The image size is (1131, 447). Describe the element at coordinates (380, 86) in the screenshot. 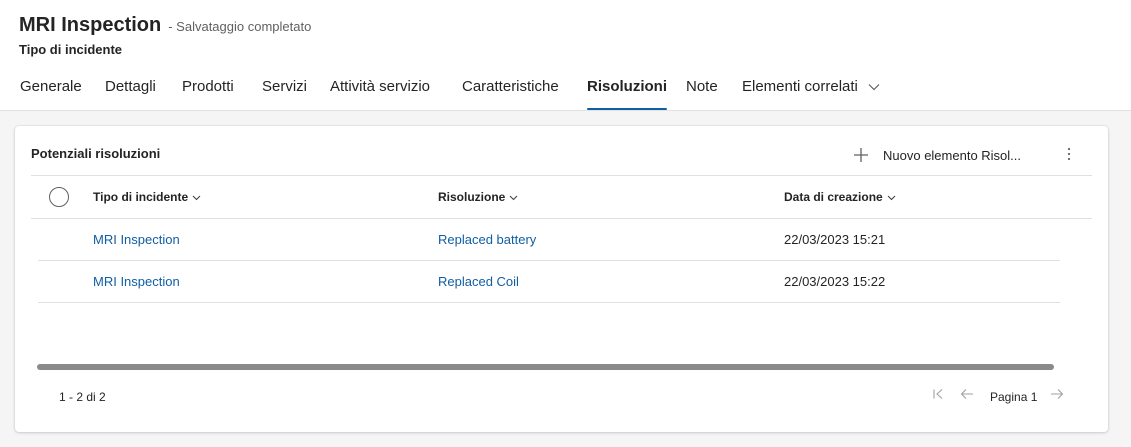

I see `tab-label: Attività servizio` at that location.